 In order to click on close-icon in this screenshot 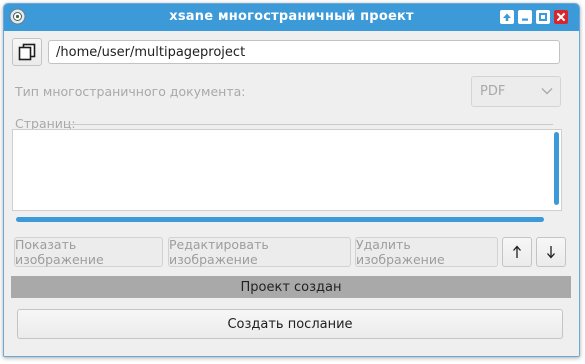, I will do `click(561, 17)`.